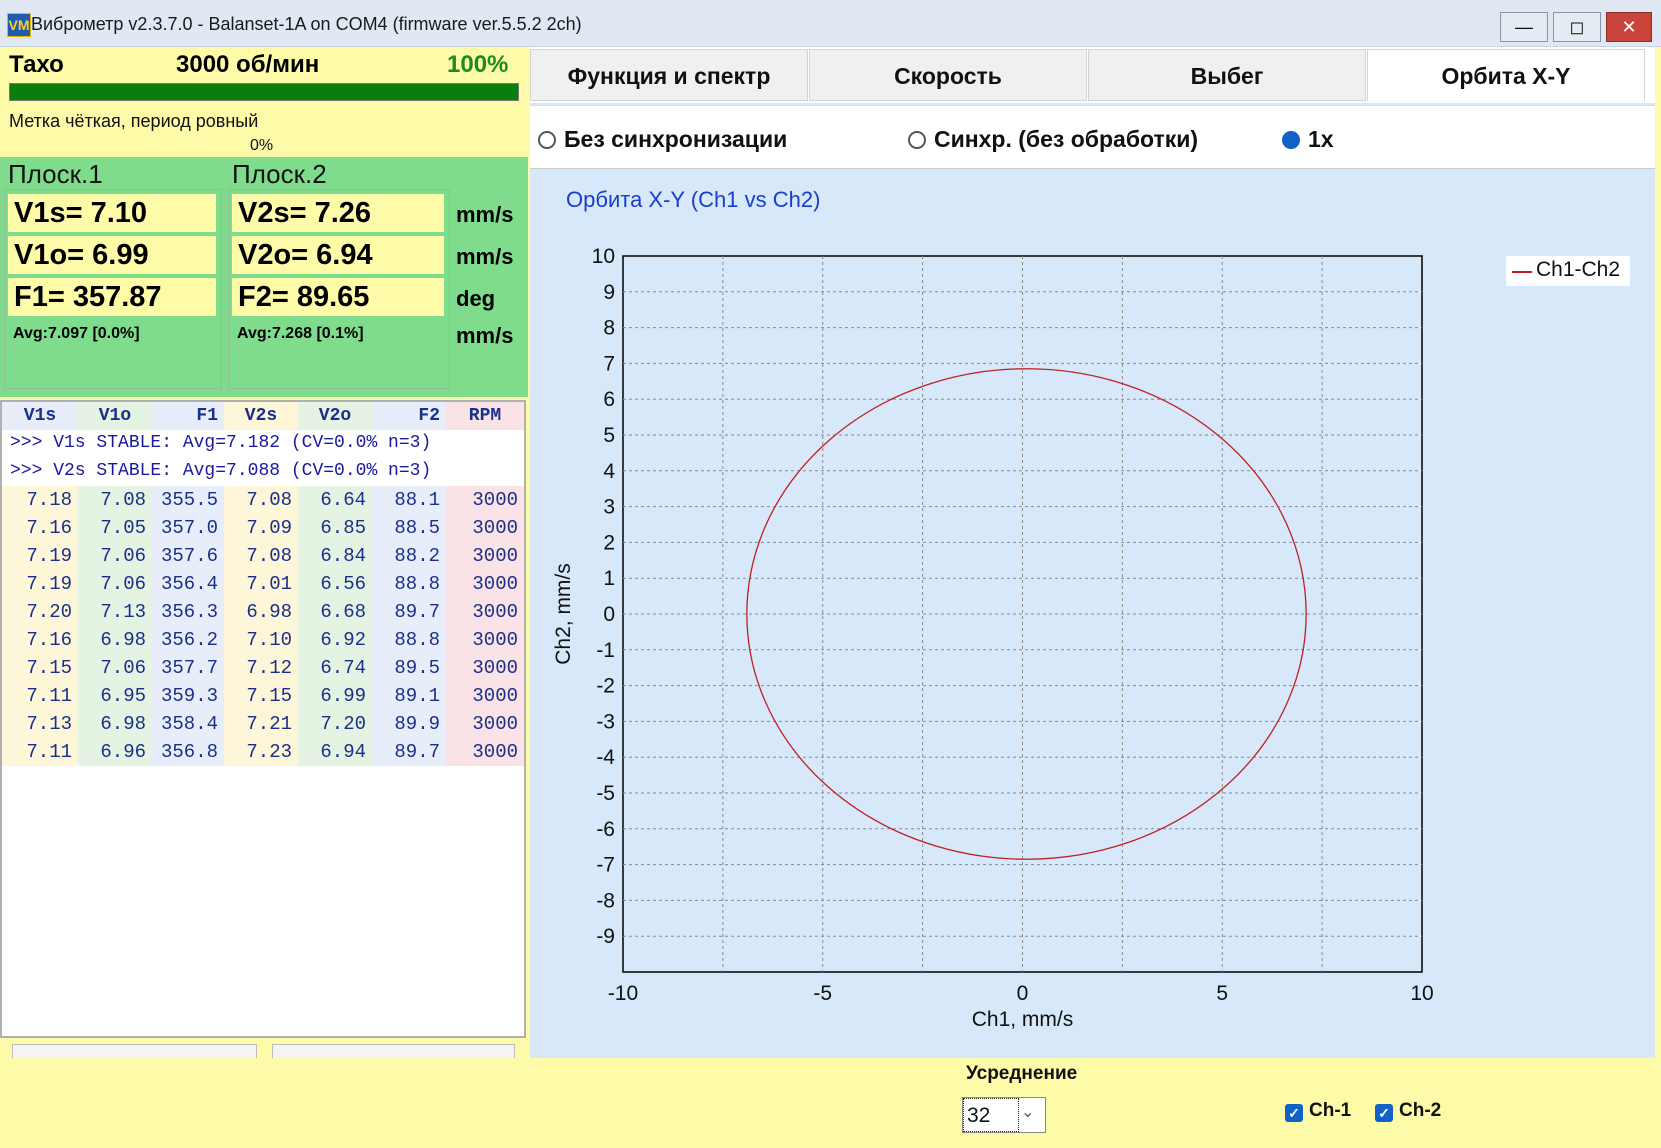 Image resolution: width=1661 pixels, height=1148 pixels. What do you see at coordinates (112, 334) in the screenshot?
I see `plane1-avg: Avg:7.097 [0.0%]` at bounding box center [112, 334].